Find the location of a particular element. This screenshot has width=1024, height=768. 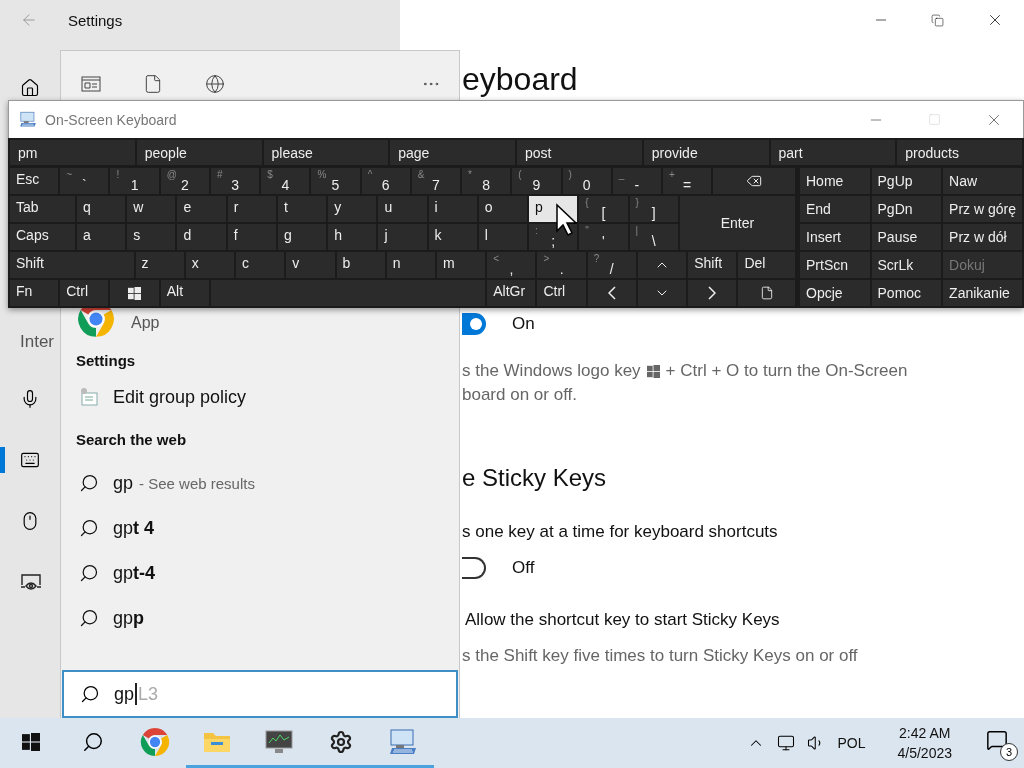

key: Naw is located at coordinates (982, 181).